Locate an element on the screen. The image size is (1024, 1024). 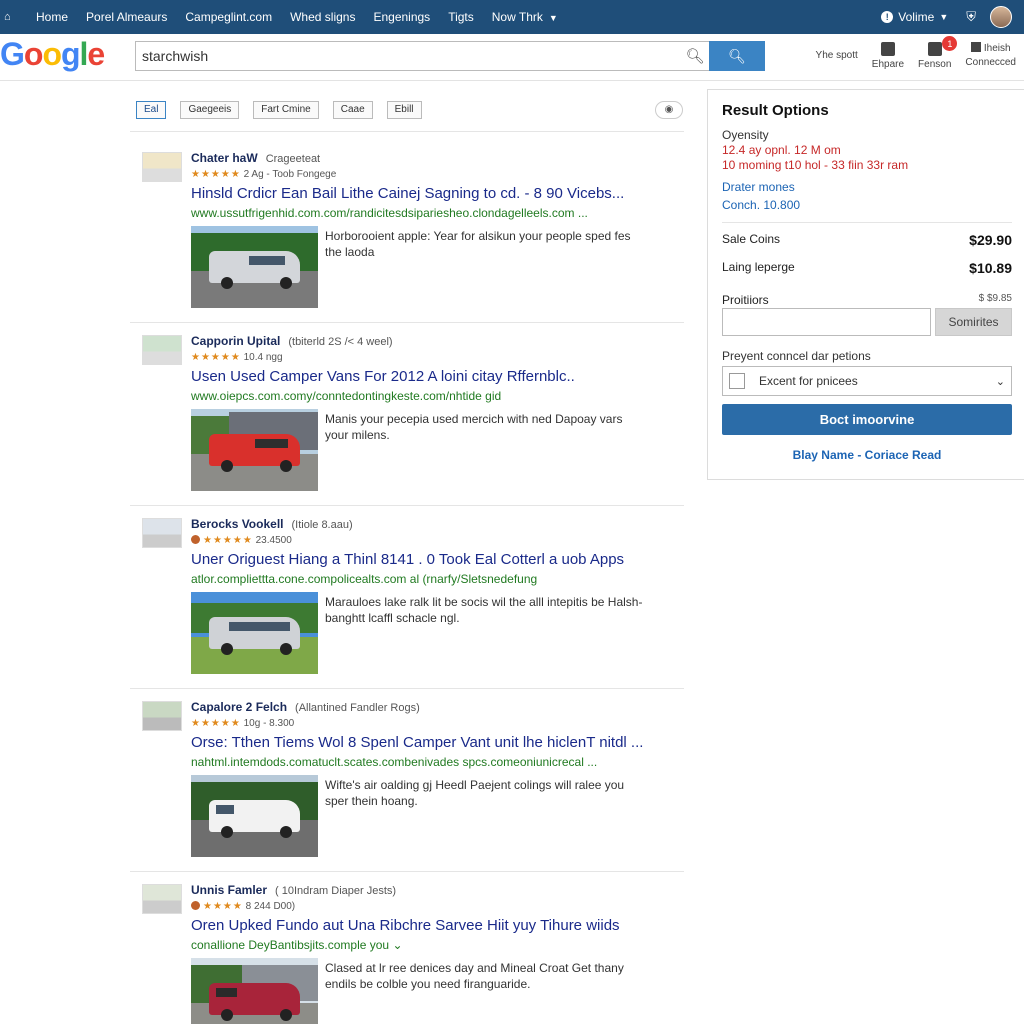
tool-compare: Ehpare is located at coordinates (888, 54).